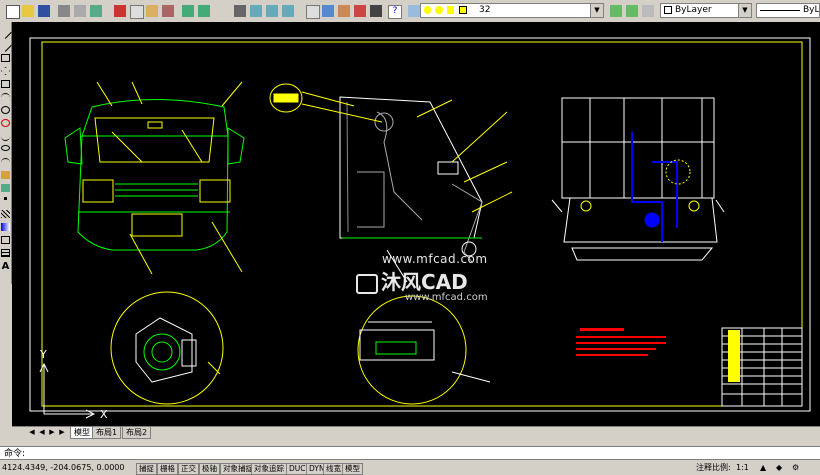 Image resolution: width=820 pixels, height=475 pixels. I want to click on publish-icon, so click(96, 11).